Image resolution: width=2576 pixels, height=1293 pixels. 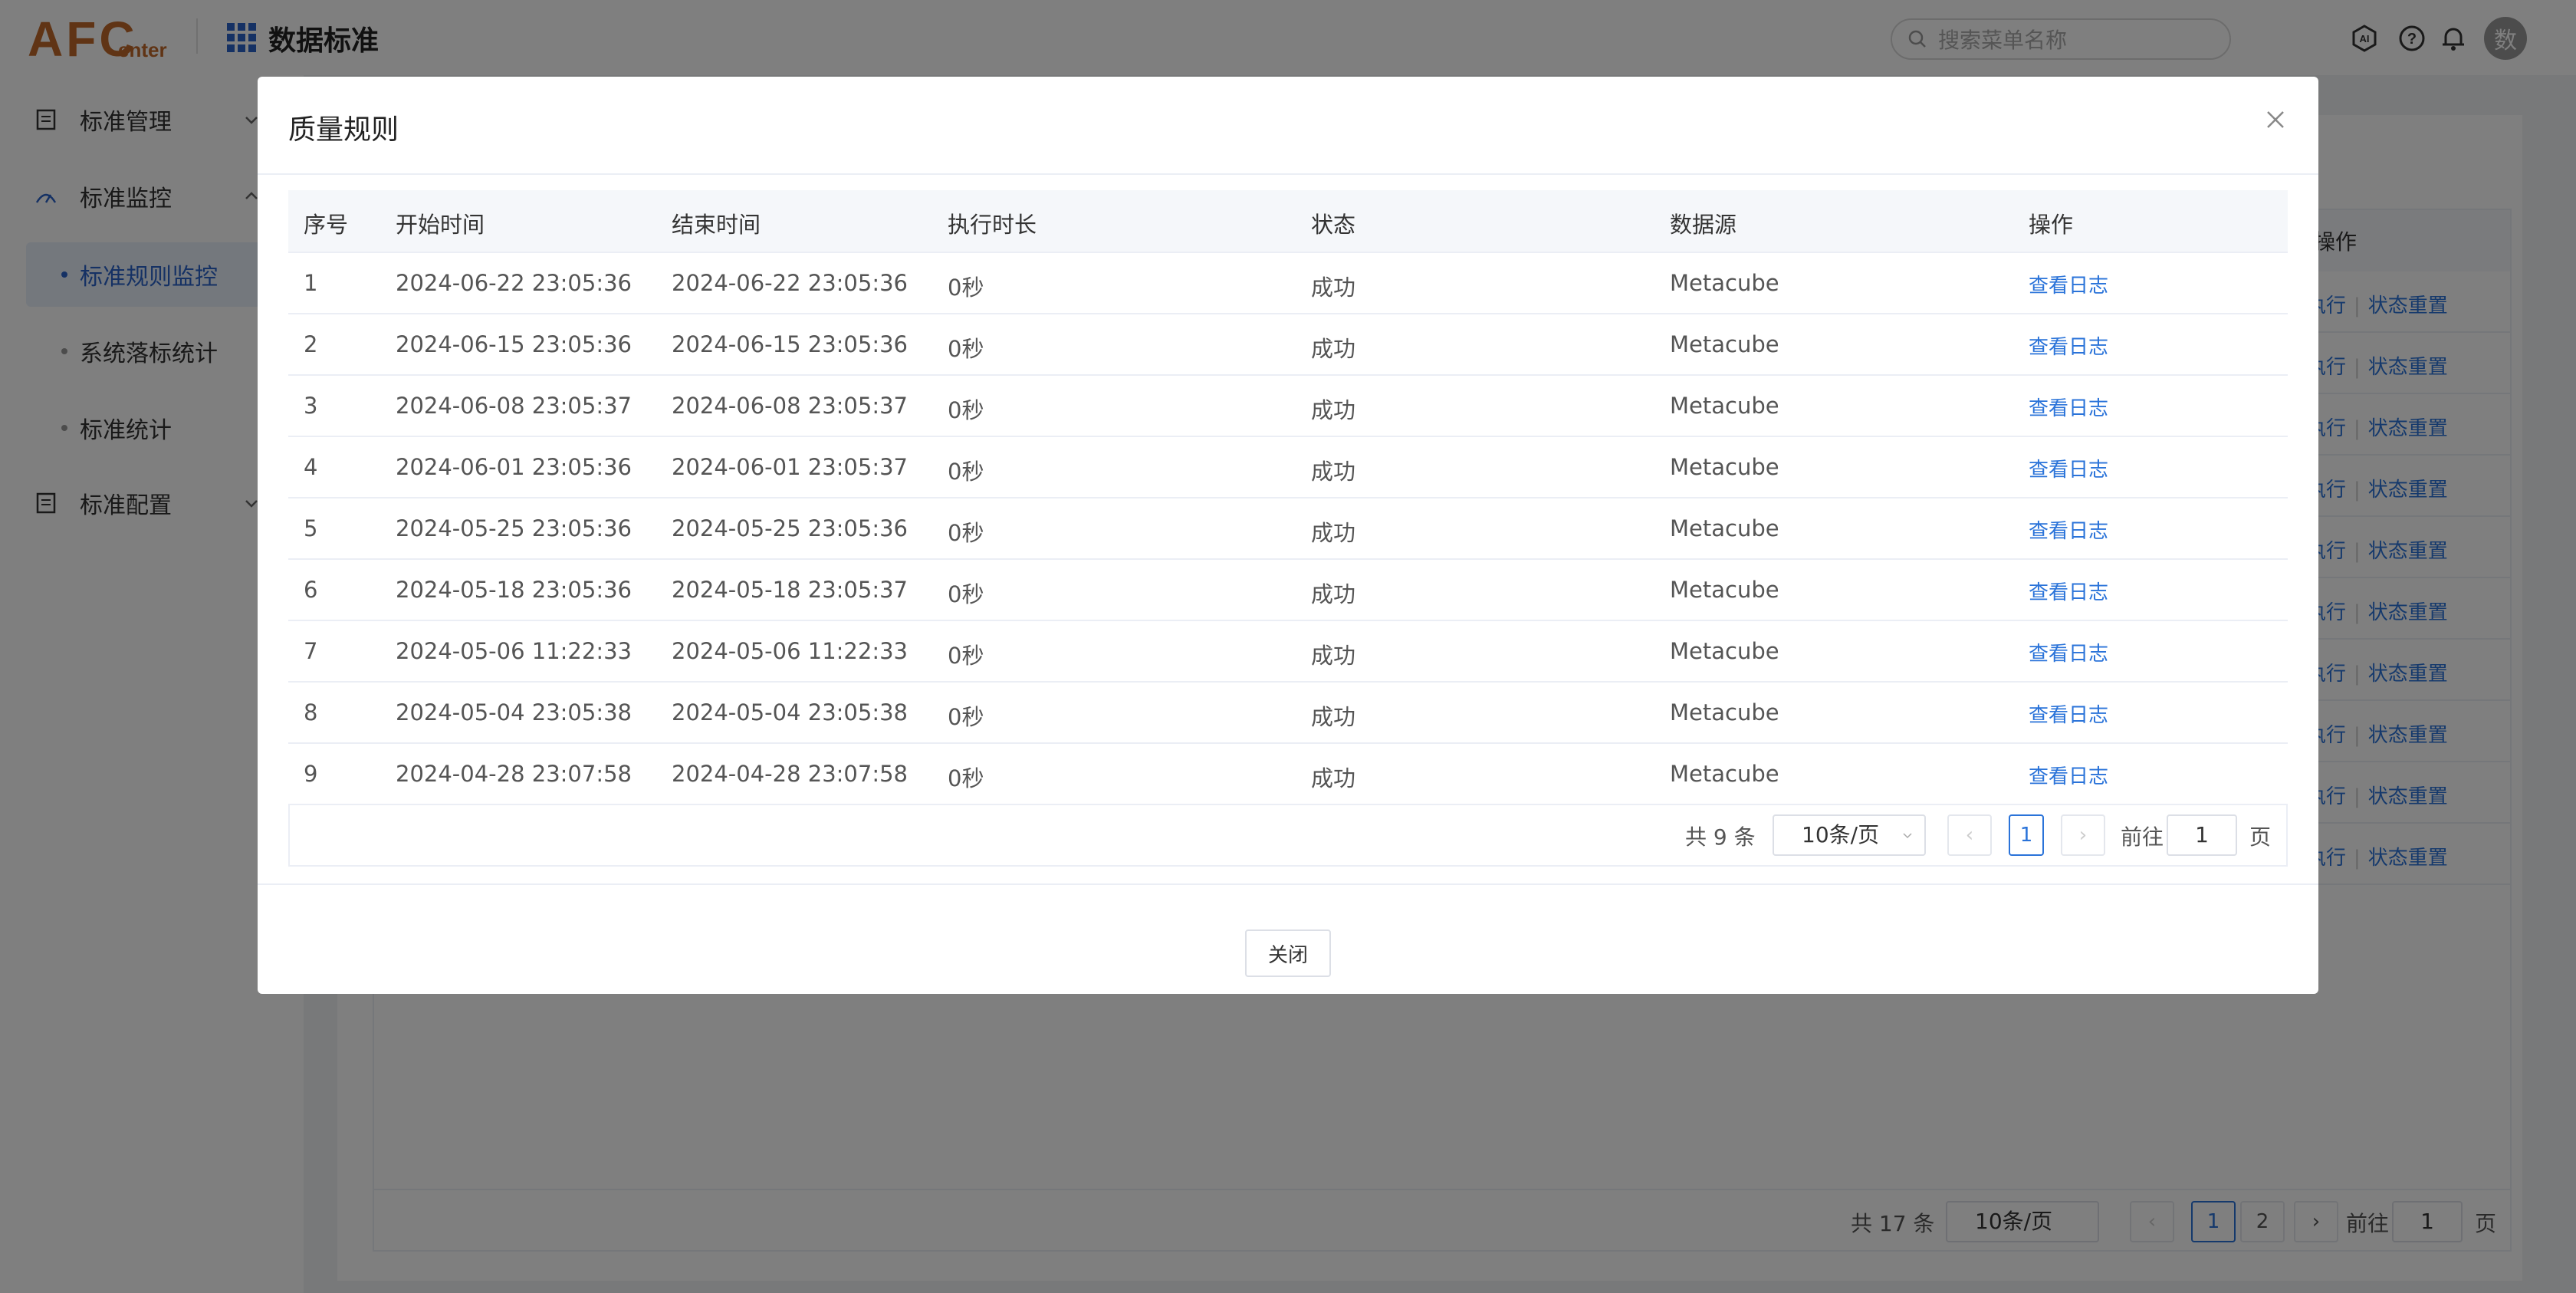 What do you see at coordinates (717, 225) in the screenshot?
I see `column-header: 结束时间` at bounding box center [717, 225].